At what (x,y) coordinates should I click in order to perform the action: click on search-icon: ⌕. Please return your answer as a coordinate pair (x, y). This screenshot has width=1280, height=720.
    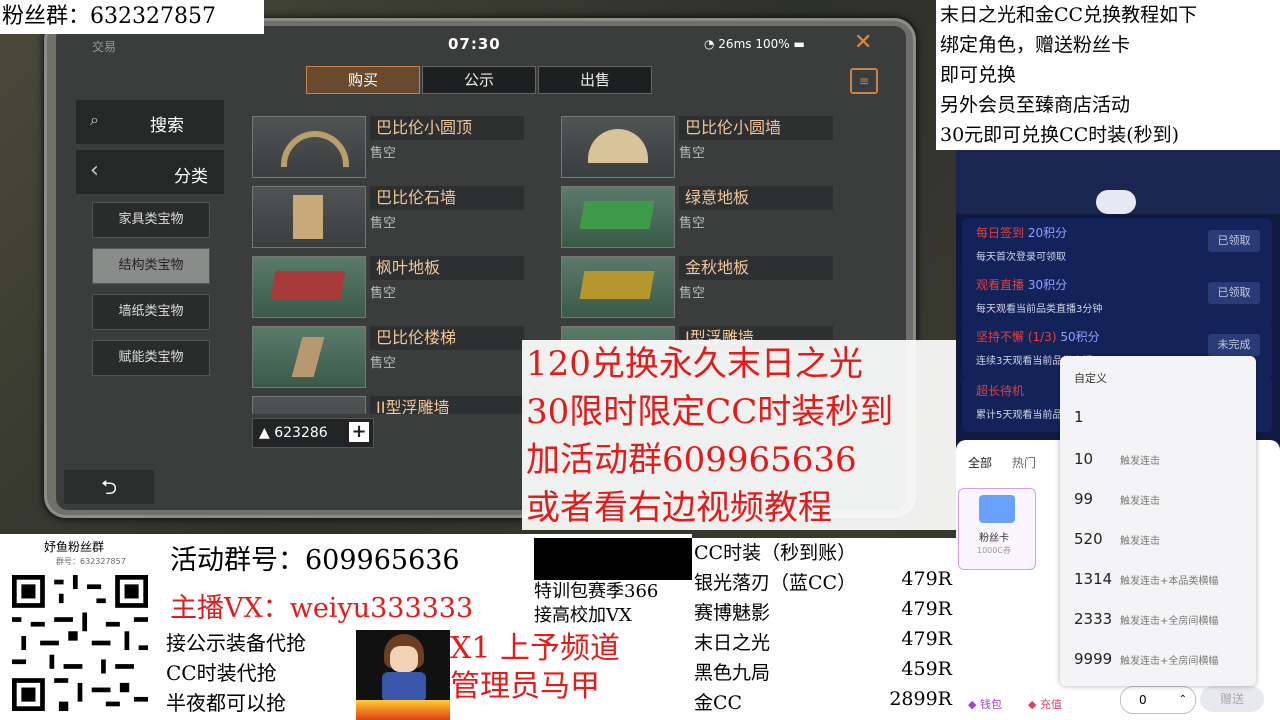
    Looking at the image, I should click on (94, 119).